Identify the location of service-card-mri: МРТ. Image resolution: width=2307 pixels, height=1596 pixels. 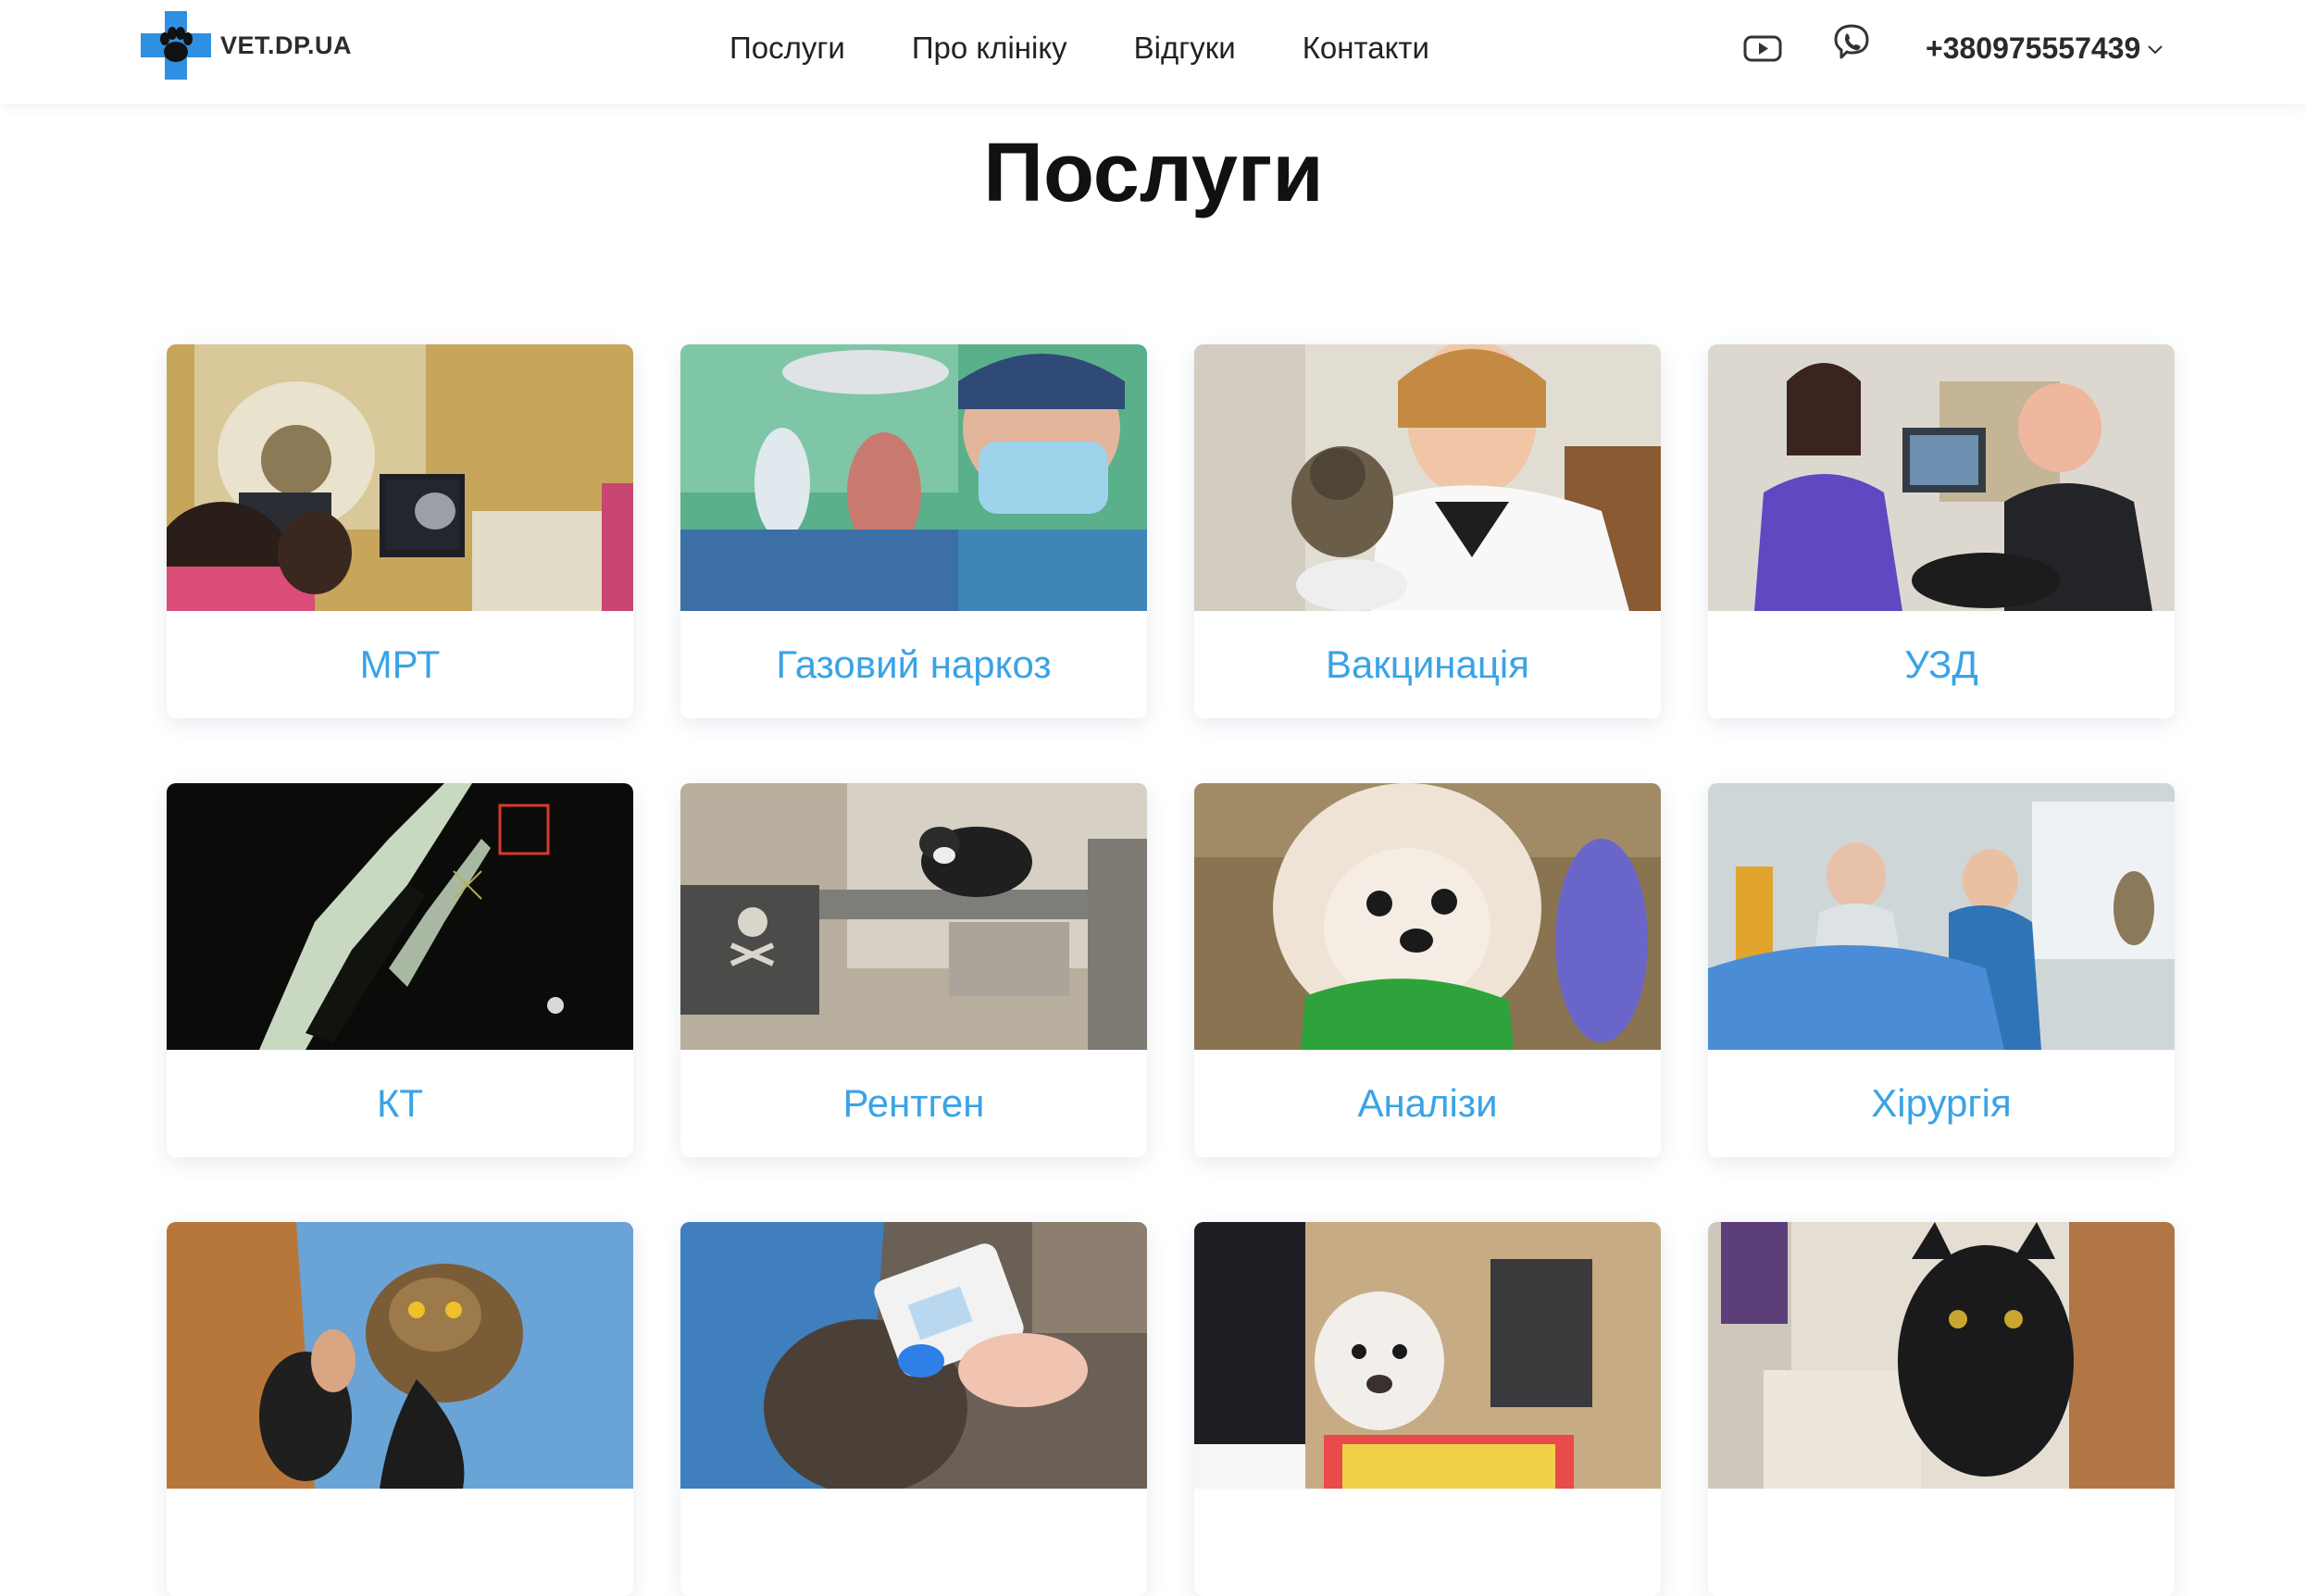
(400, 531).